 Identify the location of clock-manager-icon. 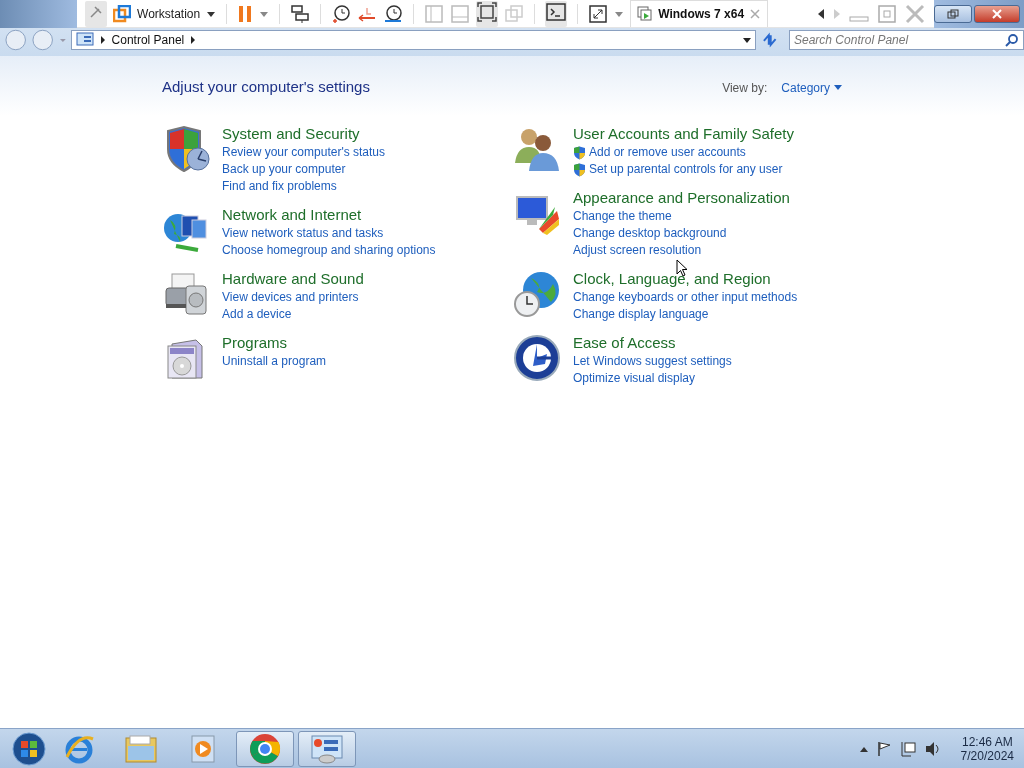
(393, 13).